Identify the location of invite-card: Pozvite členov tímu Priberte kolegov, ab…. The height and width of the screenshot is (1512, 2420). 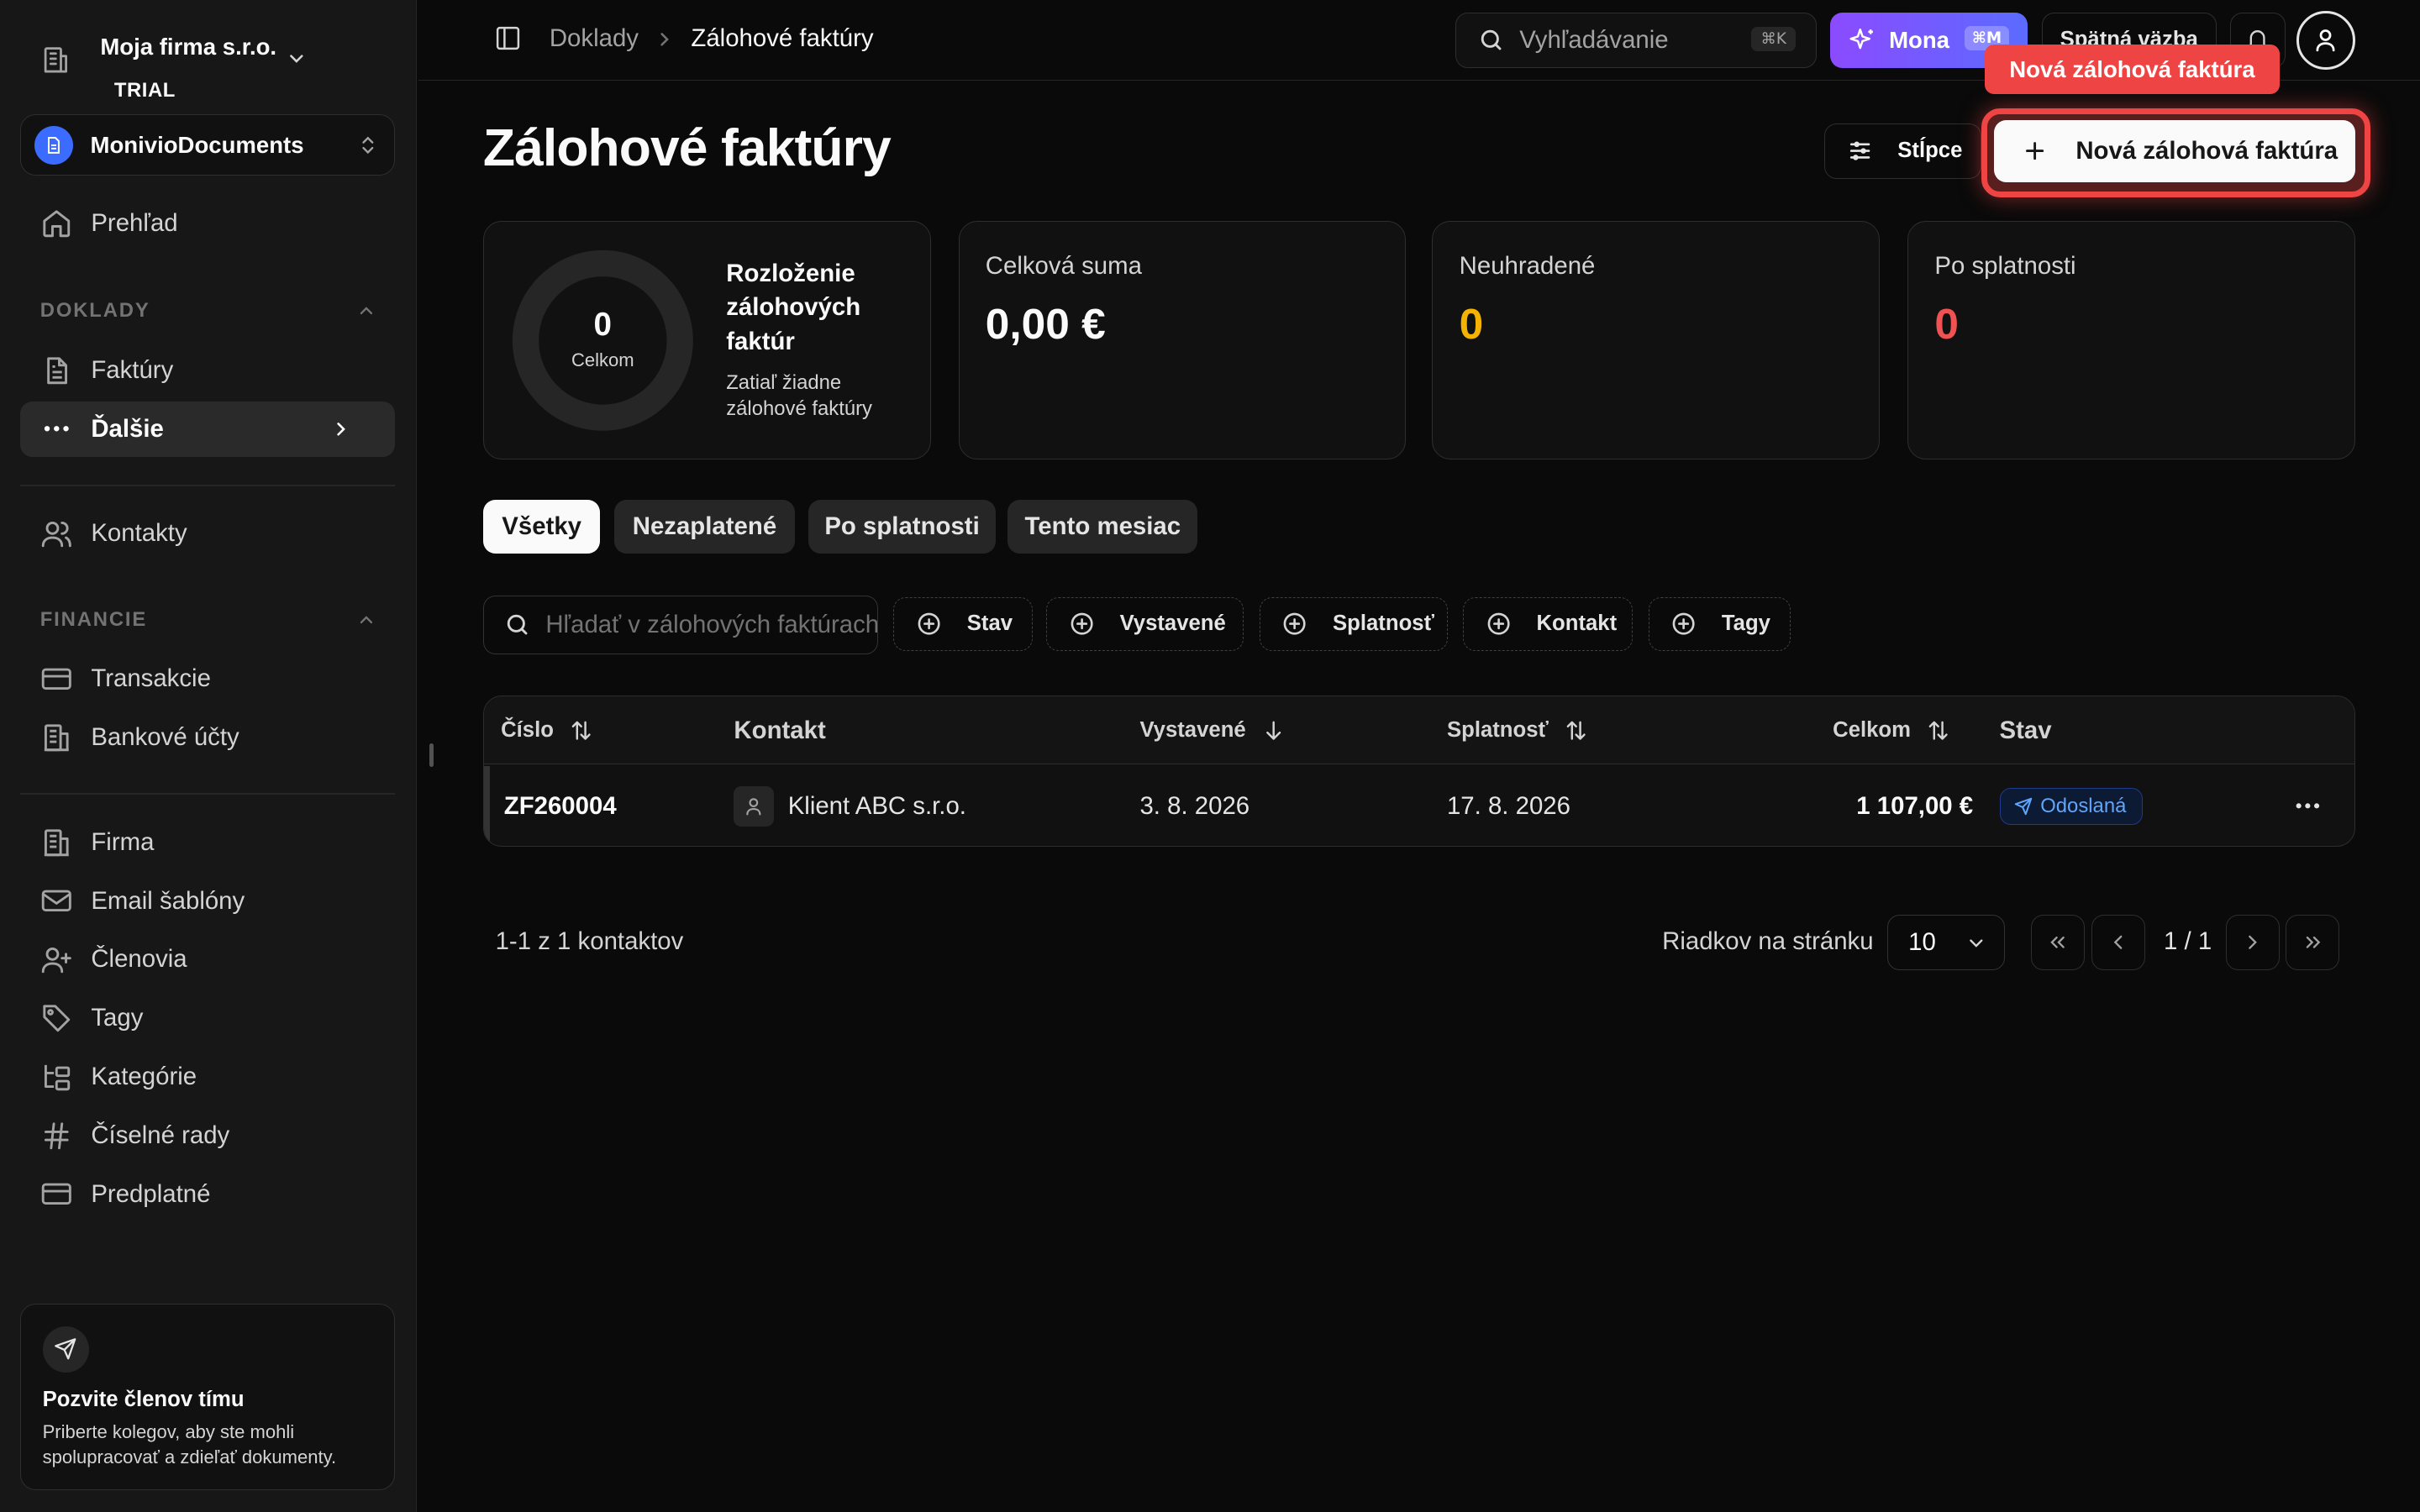
(207, 1397).